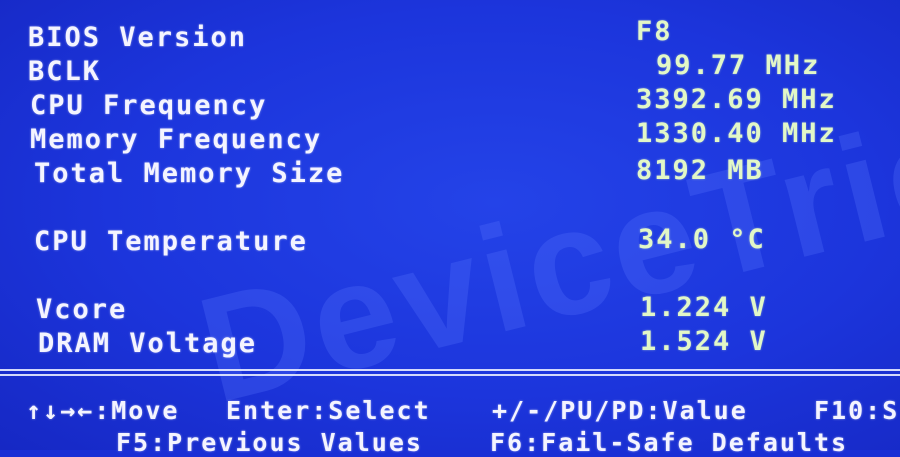  Describe the element at coordinates (450, 370) in the screenshot. I see `footer-divider-top` at that location.